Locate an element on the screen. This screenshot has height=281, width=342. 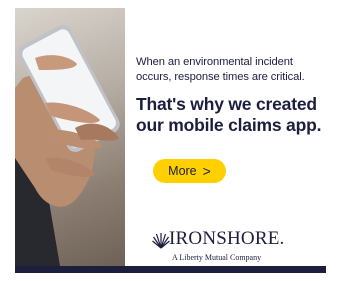
bottom-accent-bar is located at coordinates (170, 269).